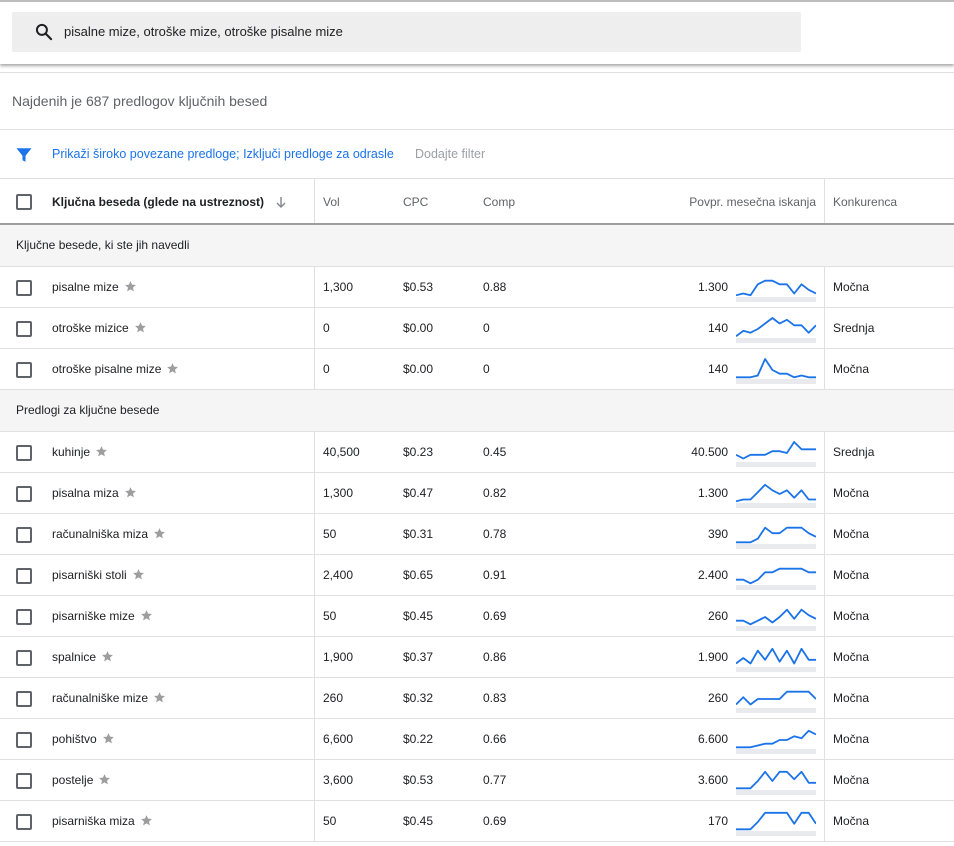 This screenshot has height=846, width=954. What do you see at coordinates (24, 155) in the screenshot?
I see `filter-icon` at bounding box center [24, 155].